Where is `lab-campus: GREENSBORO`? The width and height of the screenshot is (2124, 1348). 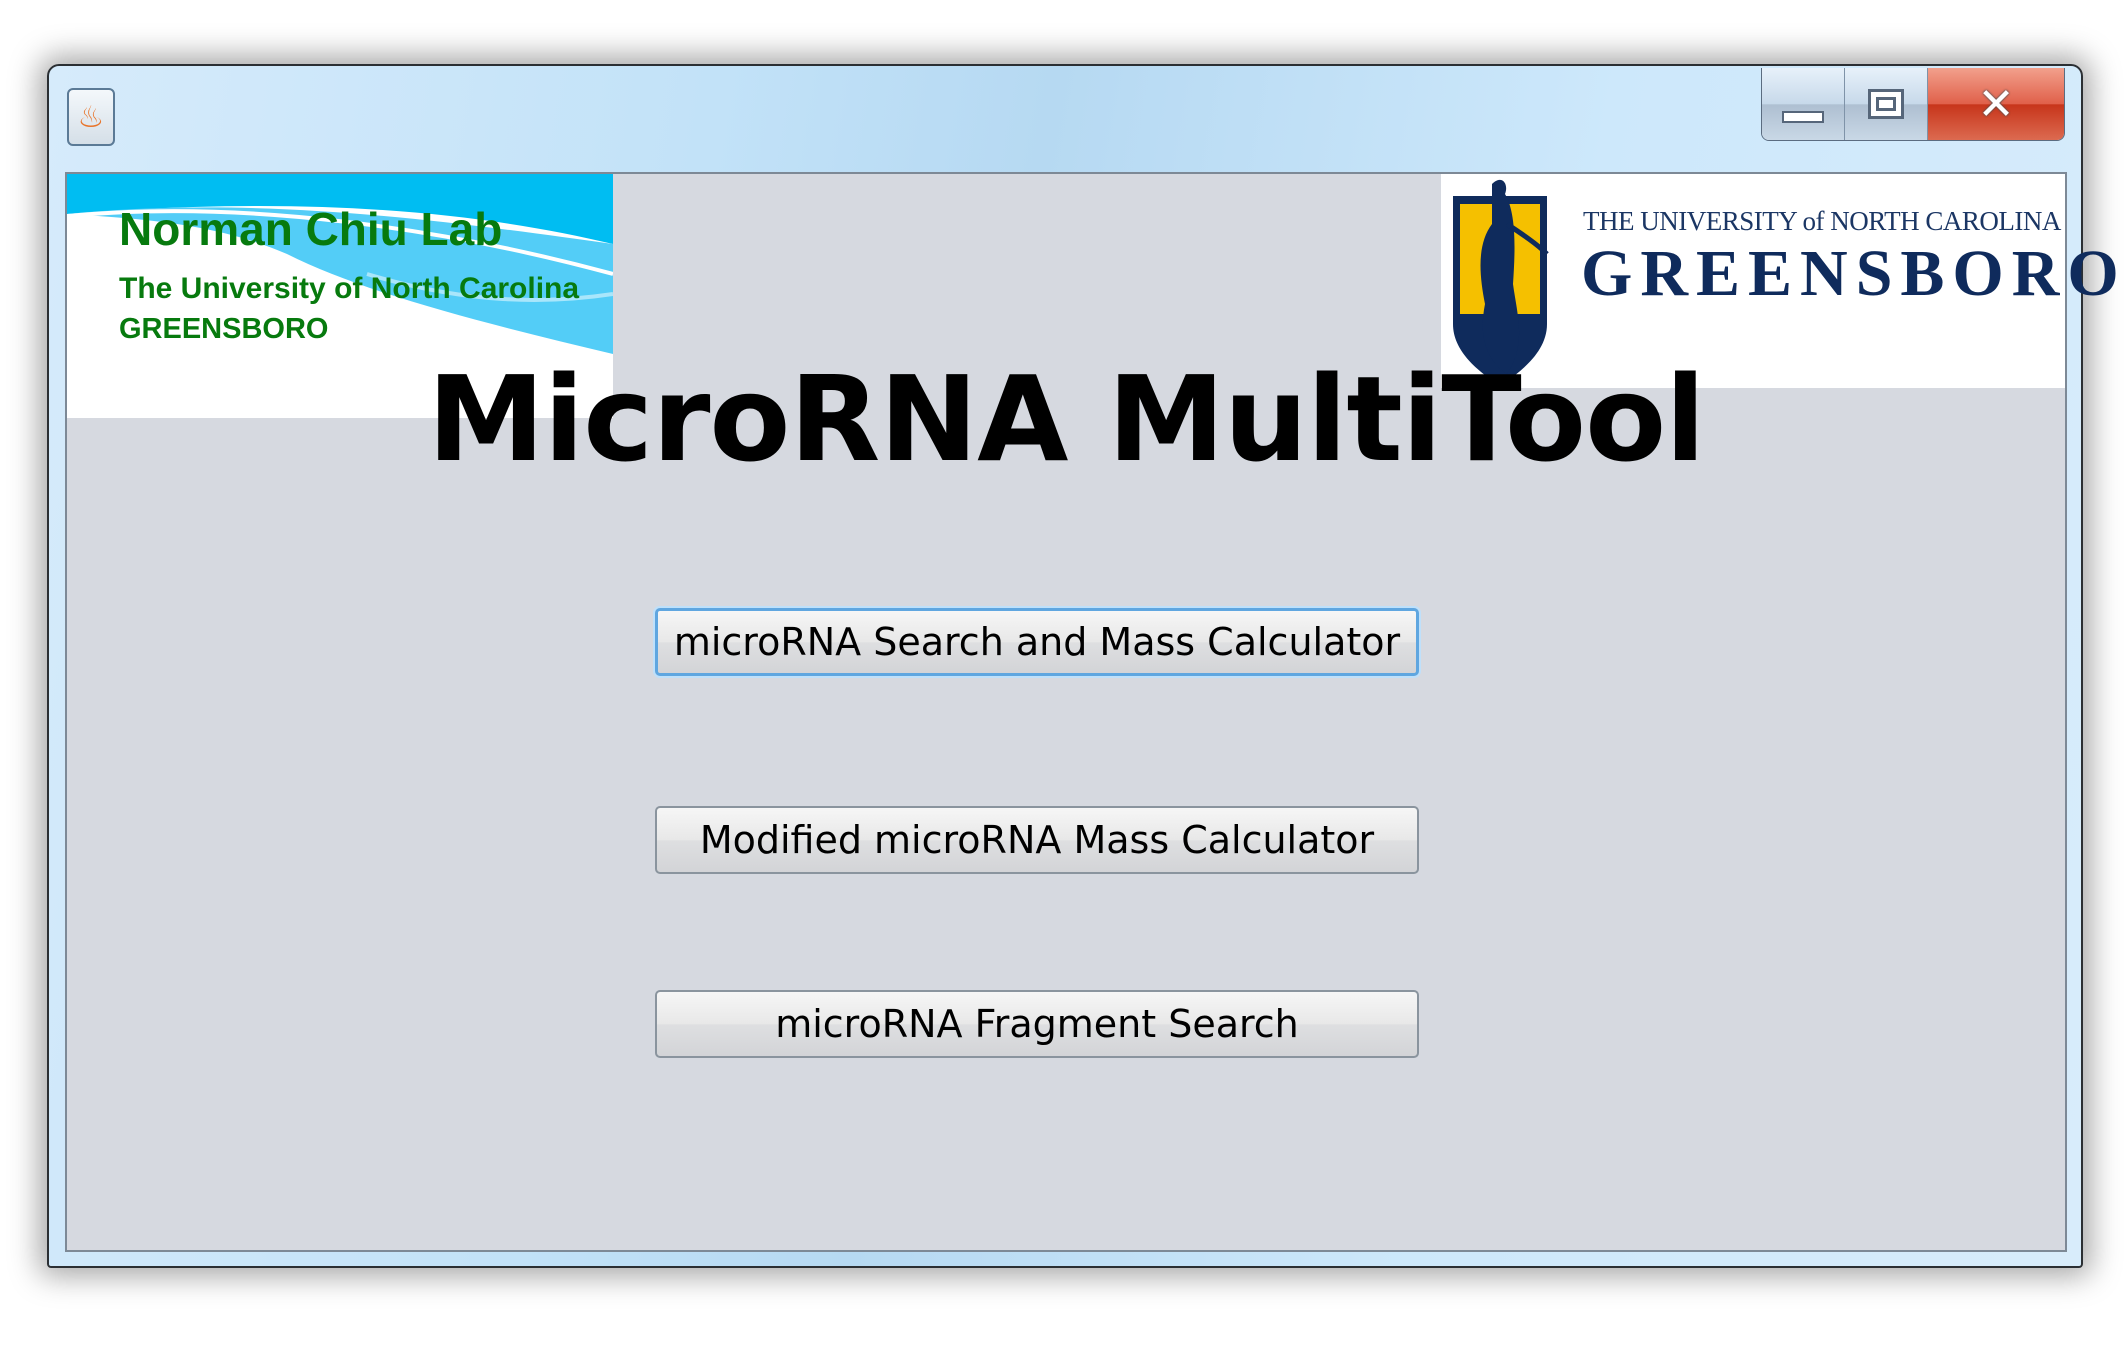 lab-campus: GREENSBORO is located at coordinates (224, 329).